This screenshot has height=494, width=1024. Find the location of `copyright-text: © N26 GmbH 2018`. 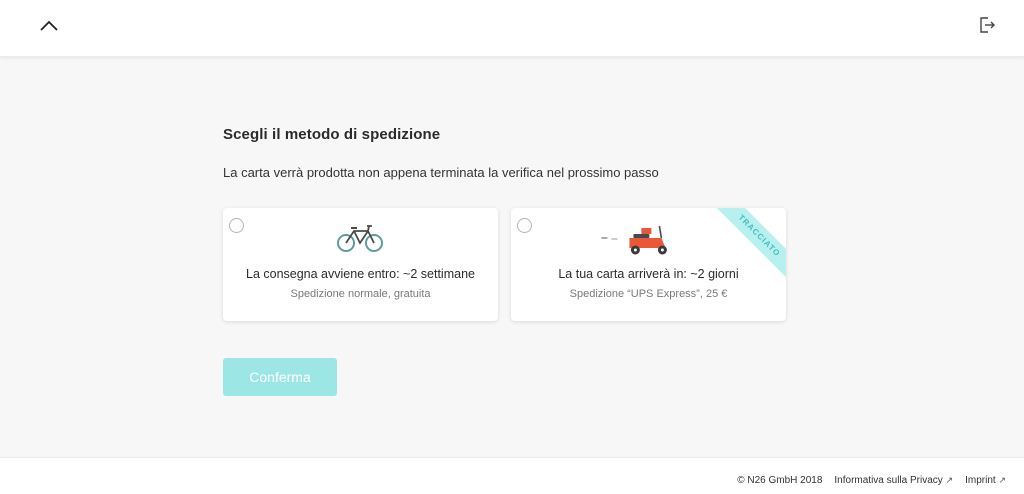

copyright-text: © N26 GmbH 2018 is located at coordinates (780, 480).